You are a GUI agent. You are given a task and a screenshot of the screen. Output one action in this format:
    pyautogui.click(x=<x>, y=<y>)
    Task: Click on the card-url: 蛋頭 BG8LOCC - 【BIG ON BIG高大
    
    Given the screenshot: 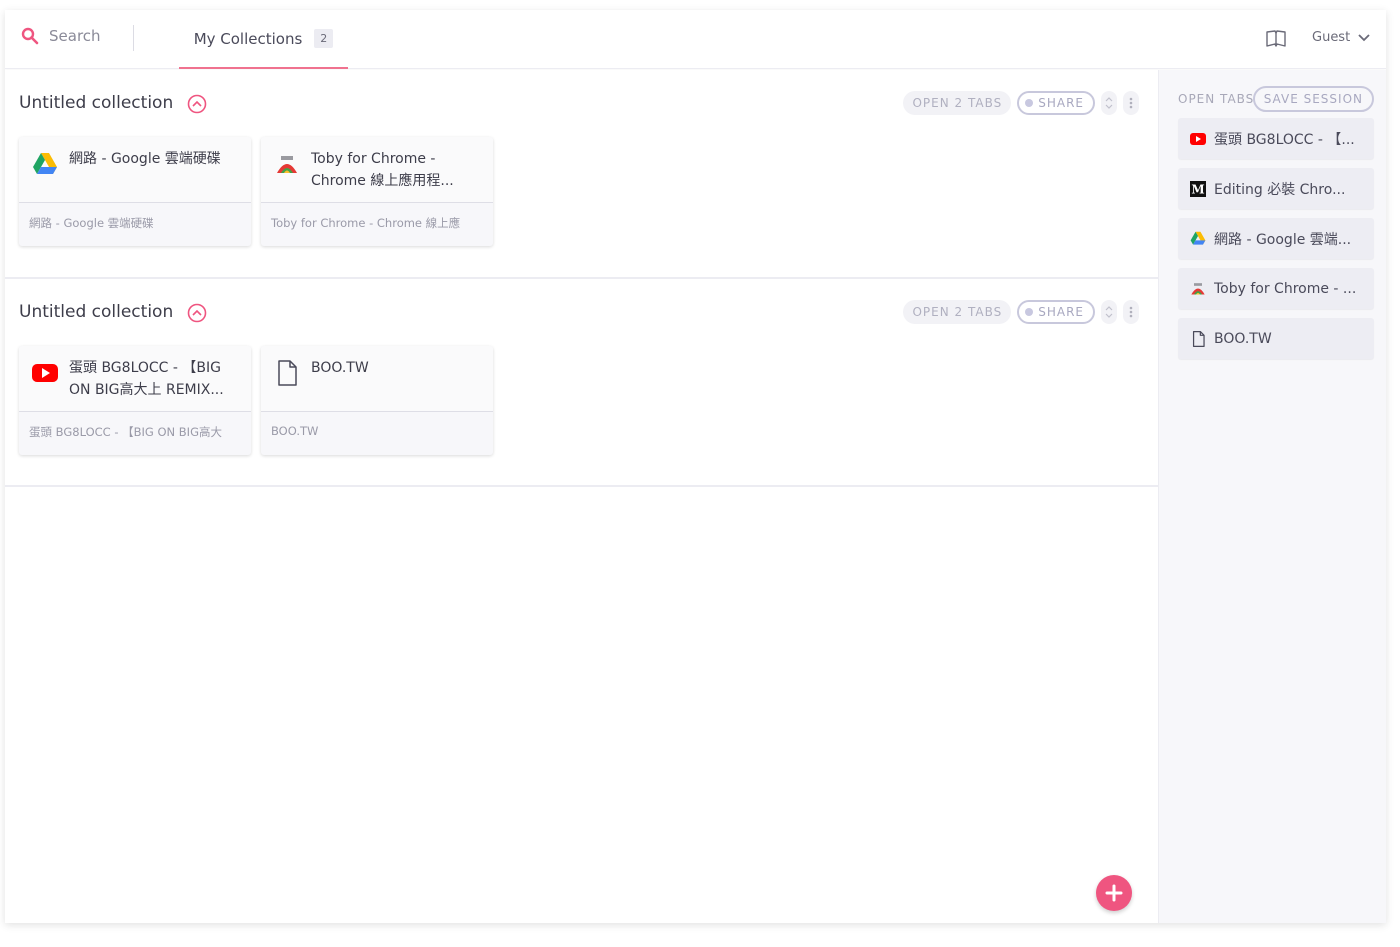 What is the action you would take?
    pyautogui.click(x=125, y=432)
    